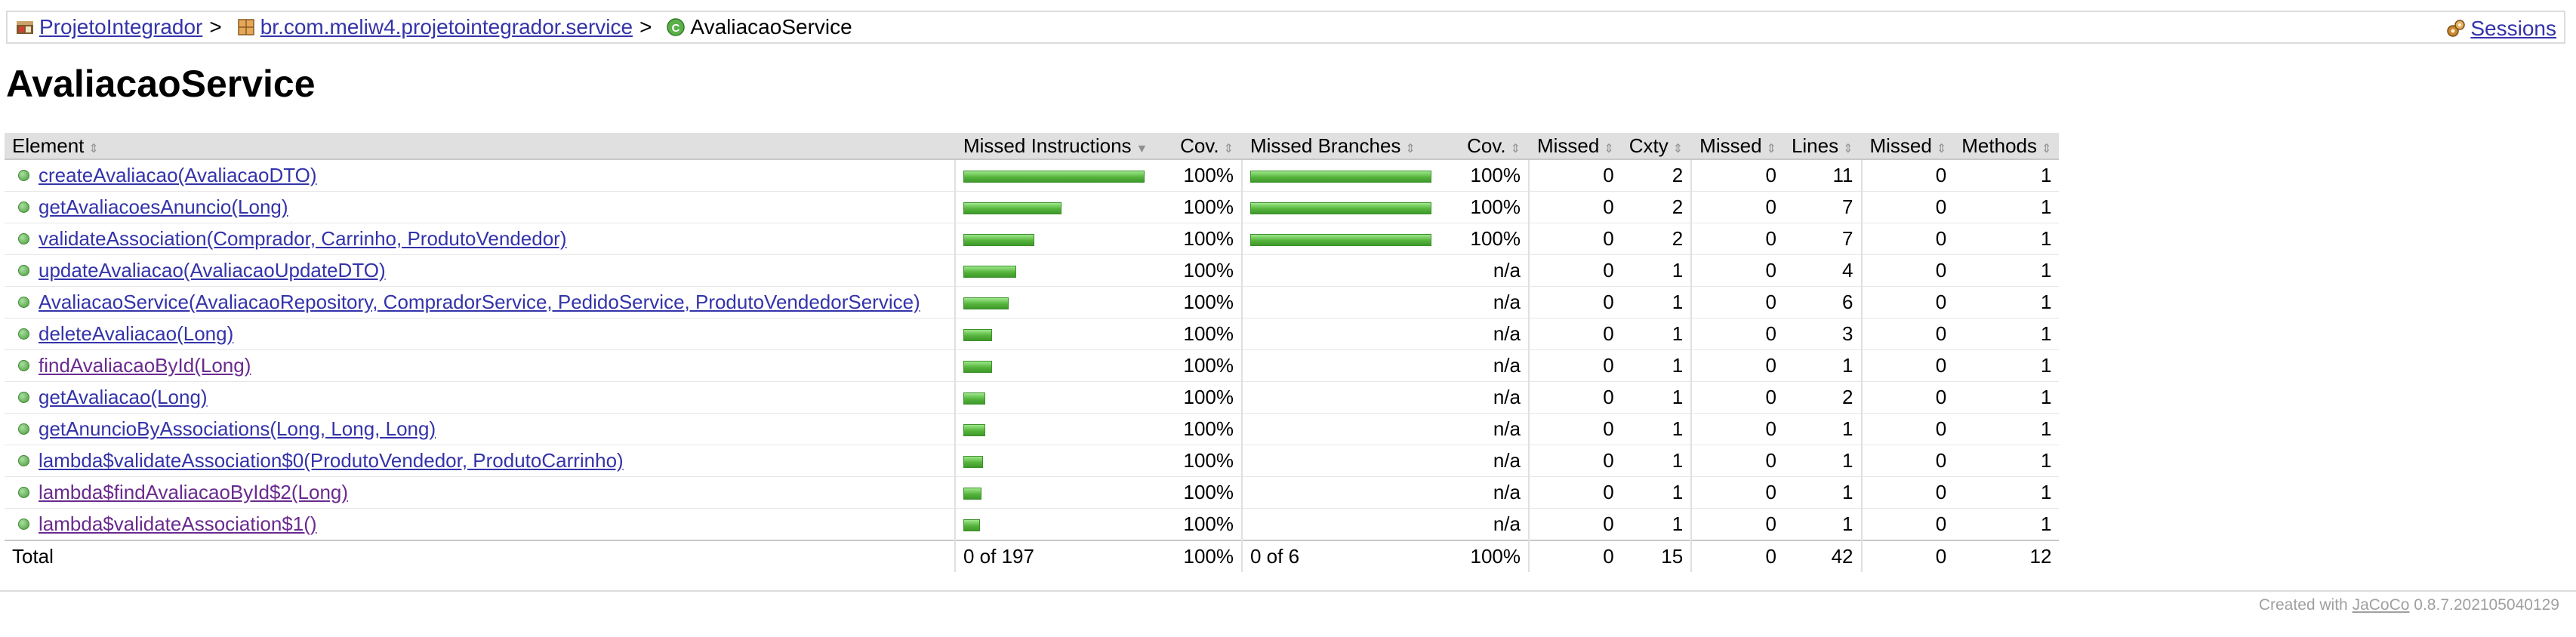  What do you see at coordinates (1055, 146) in the screenshot?
I see `column-header-missed-instructions: Missed Instructions ▼` at bounding box center [1055, 146].